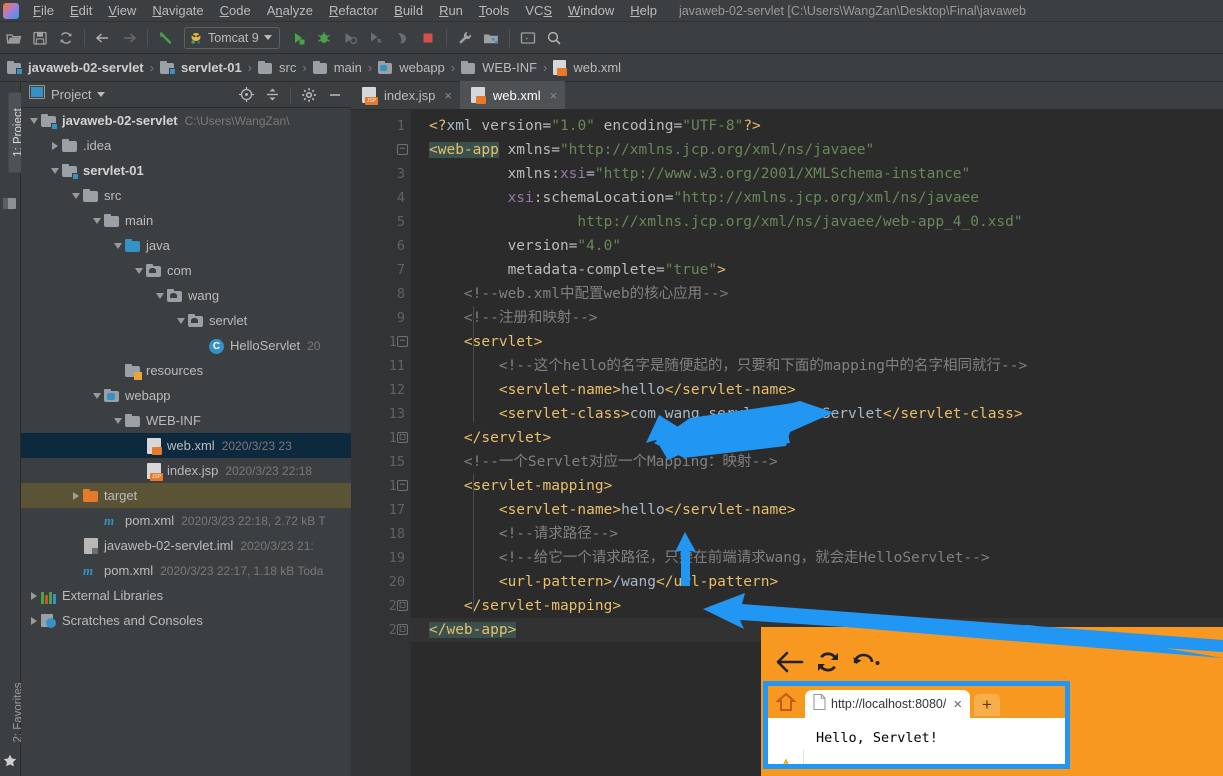 The height and width of the screenshot is (776, 1223). Describe the element at coordinates (186, 370) in the screenshot. I see `tree-row: resources` at that location.